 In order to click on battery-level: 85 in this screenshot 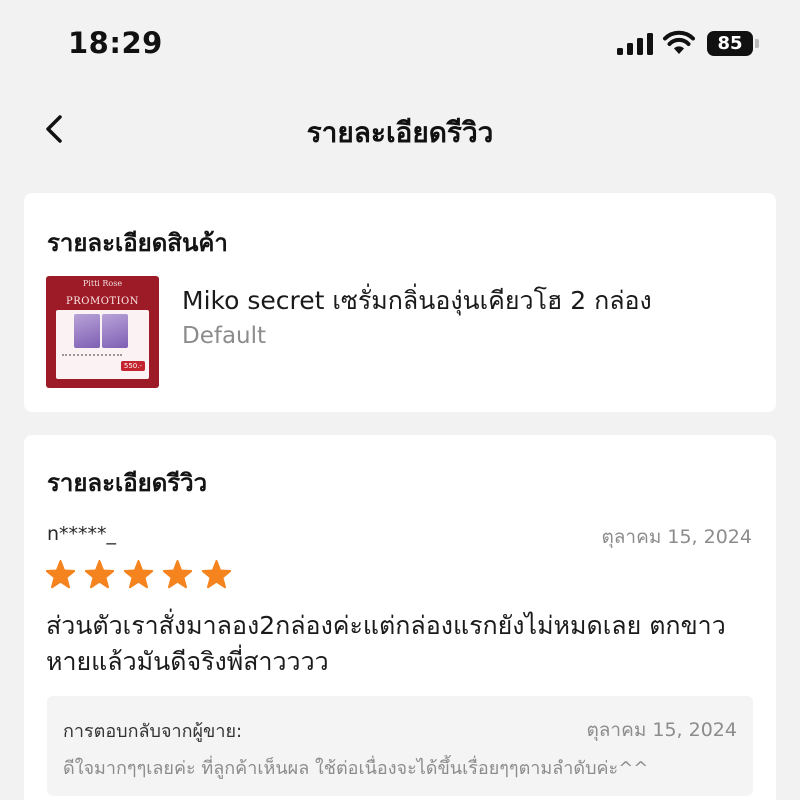, I will do `click(730, 43)`.